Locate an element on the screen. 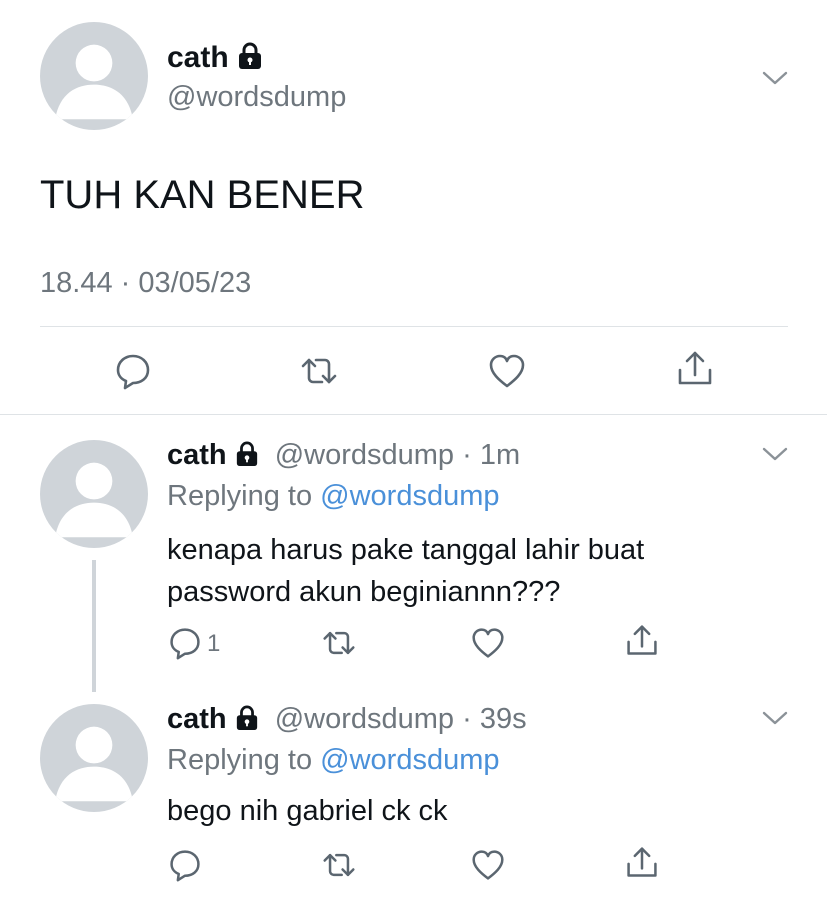 This screenshot has height=897, width=827. relative-time: · 39s is located at coordinates (494, 719).